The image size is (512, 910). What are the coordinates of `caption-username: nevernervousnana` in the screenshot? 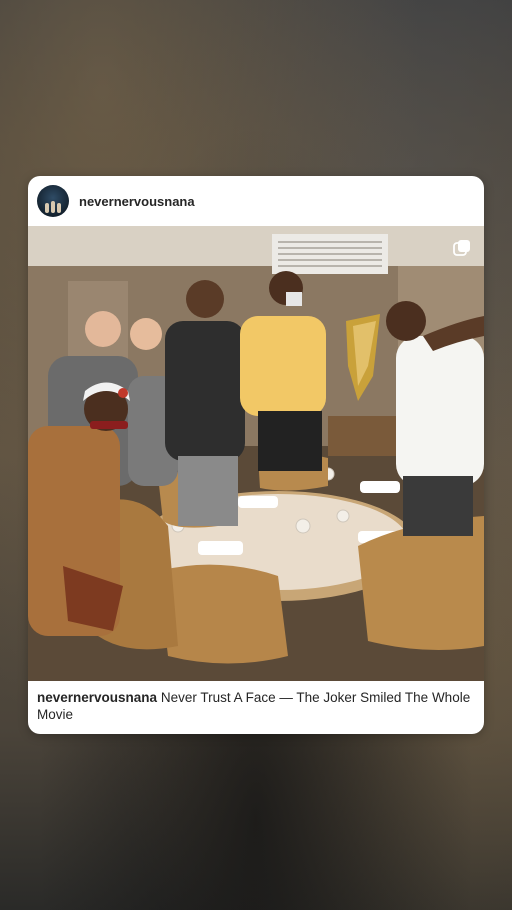 It's located at (97, 697).